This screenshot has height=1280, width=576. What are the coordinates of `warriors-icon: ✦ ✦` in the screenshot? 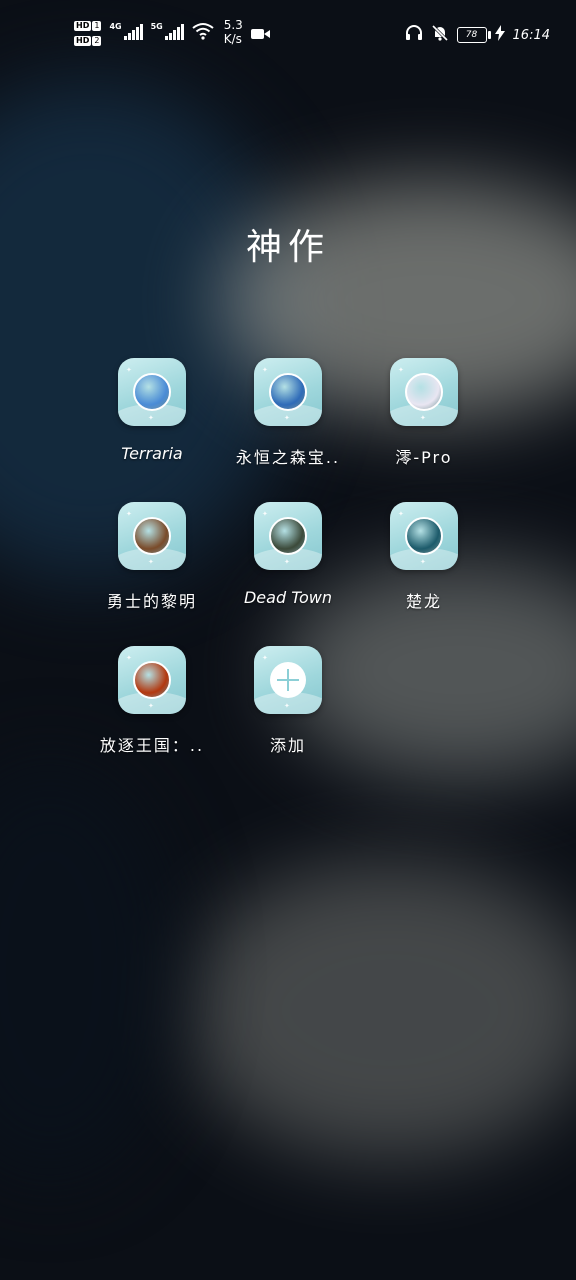 It's located at (152, 536).